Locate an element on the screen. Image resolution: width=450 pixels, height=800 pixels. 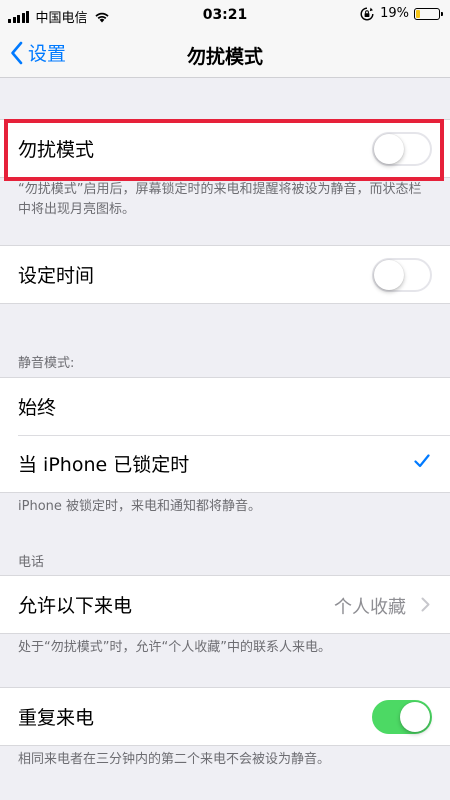
repeated-calls-label: 重复来电 is located at coordinates (56, 718).